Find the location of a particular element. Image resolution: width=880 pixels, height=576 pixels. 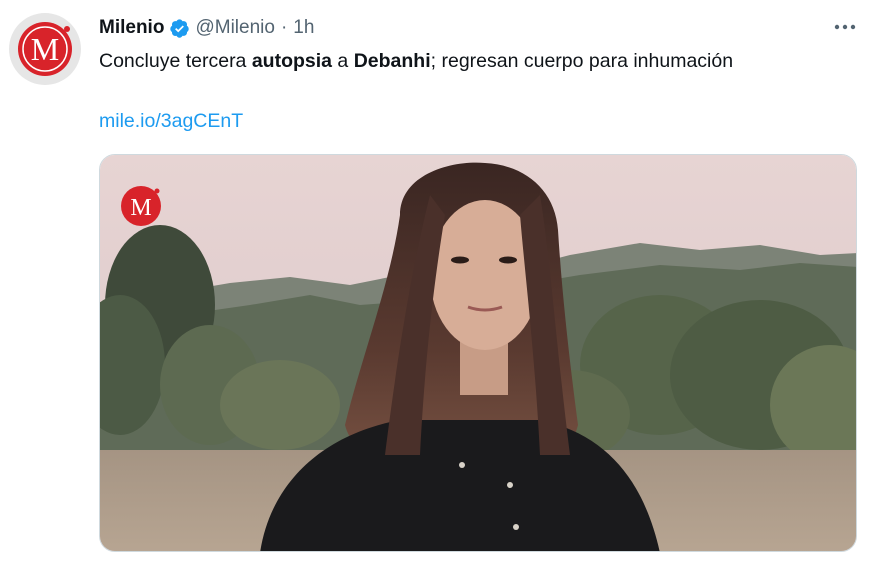

tweet-text-bold-autopsia: autopsia is located at coordinates (292, 61).